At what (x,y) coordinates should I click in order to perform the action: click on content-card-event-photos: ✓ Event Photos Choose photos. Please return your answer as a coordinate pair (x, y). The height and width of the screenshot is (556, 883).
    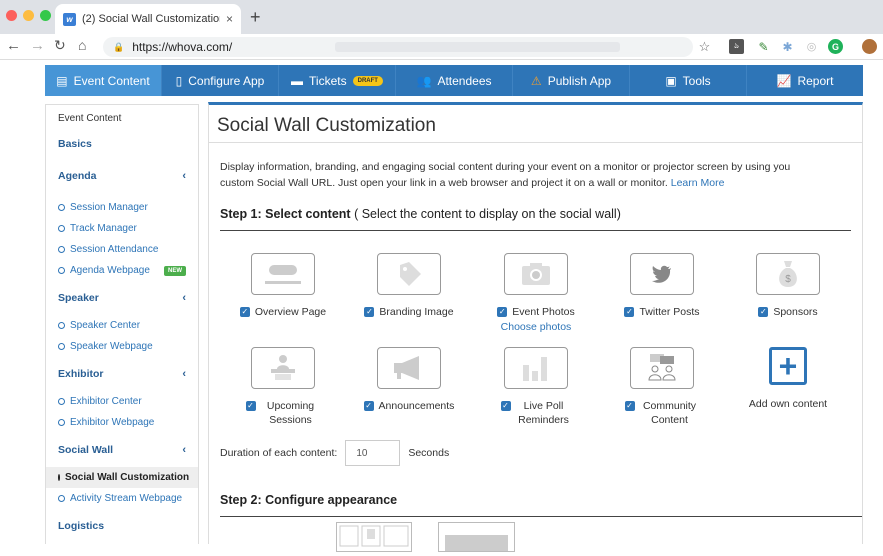
    Looking at the image, I should click on (536, 293).